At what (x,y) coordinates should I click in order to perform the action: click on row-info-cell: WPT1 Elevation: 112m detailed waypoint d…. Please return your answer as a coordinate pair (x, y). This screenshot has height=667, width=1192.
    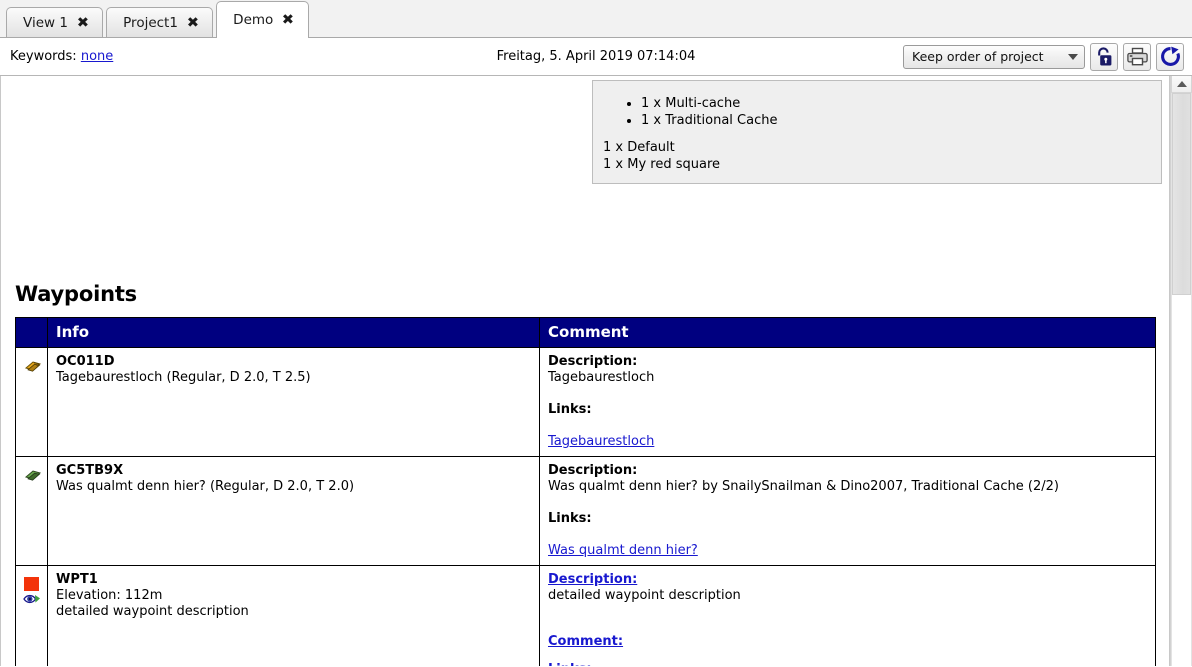
    Looking at the image, I should click on (293, 615).